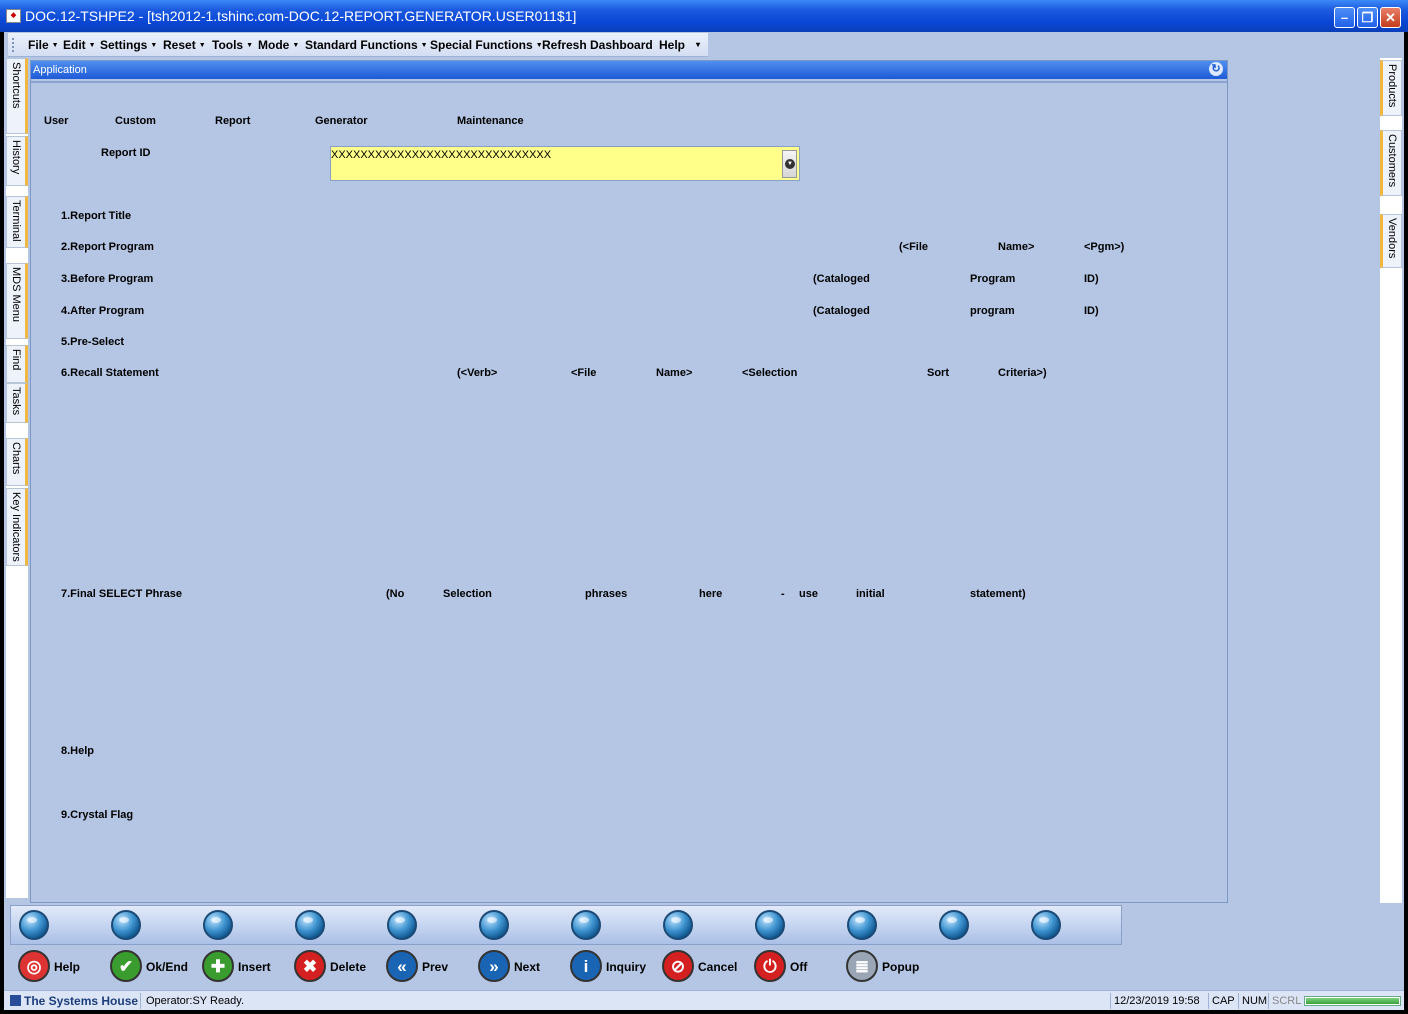  I want to click on field-hint: statement), so click(998, 594).